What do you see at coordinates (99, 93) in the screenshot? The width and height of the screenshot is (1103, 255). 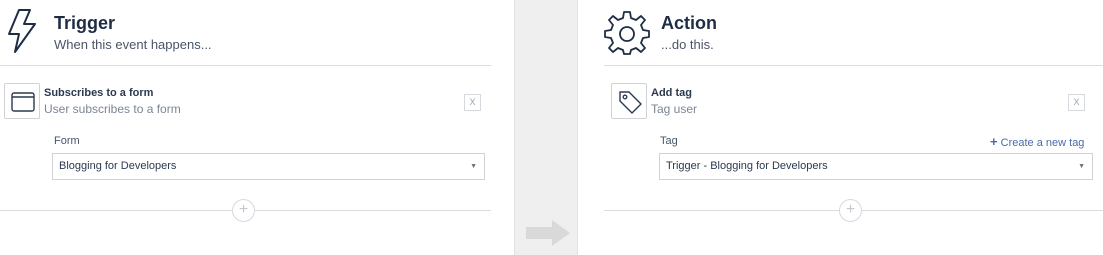 I see `trigger-step-title: Subscribes to a form` at bounding box center [99, 93].